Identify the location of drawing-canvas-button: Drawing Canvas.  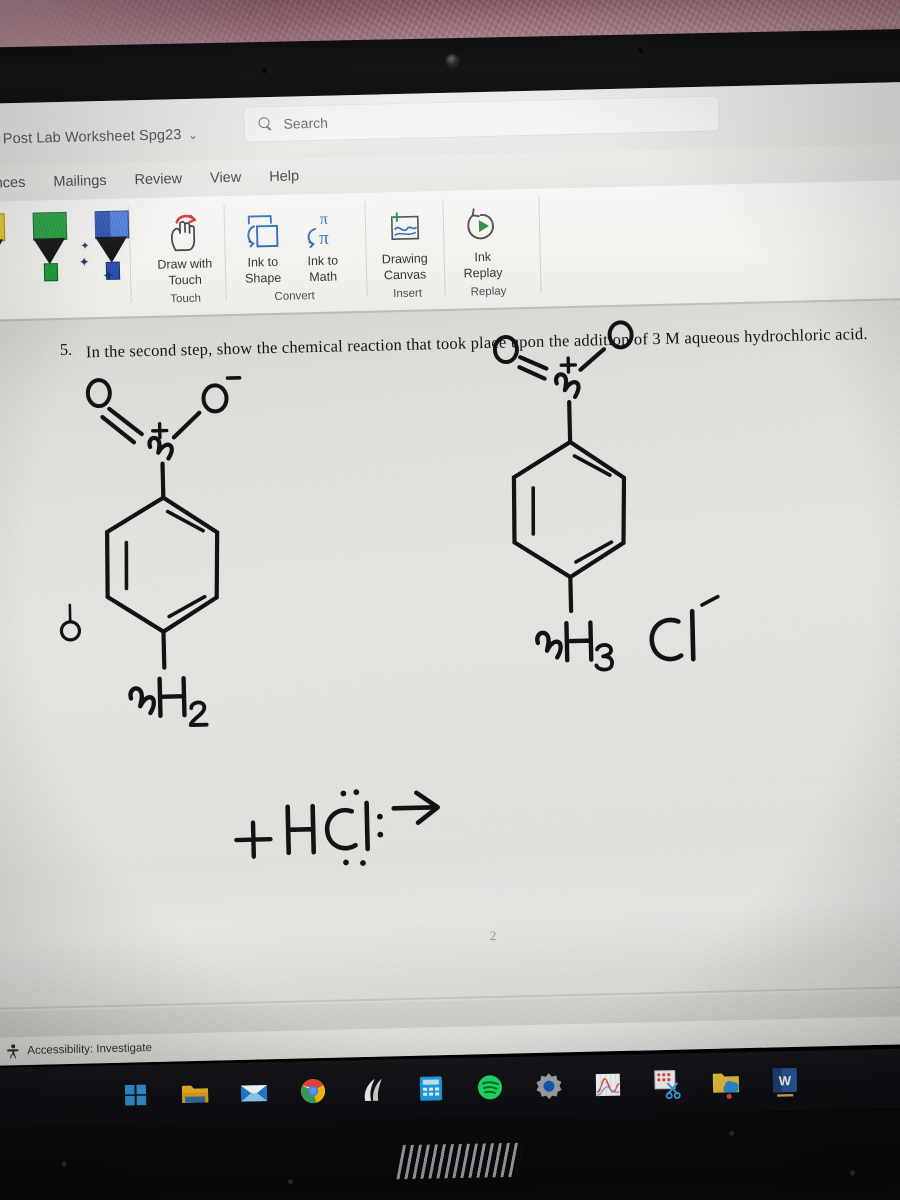
(405, 244).